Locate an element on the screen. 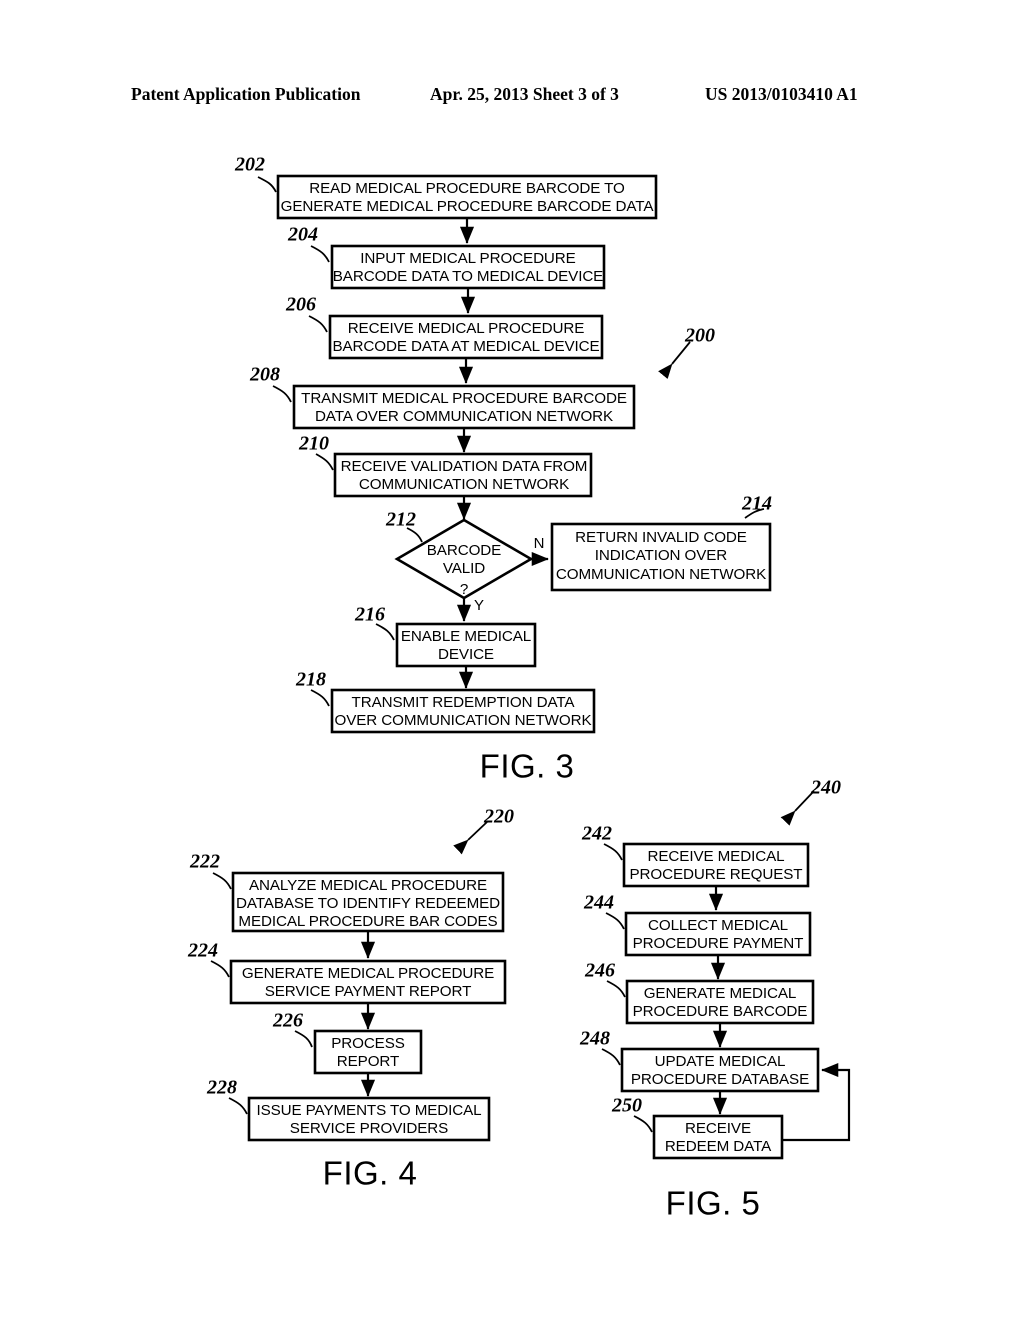 This screenshot has width=1024, height=1320. fig3-ref-218-label: 218 is located at coordinates (310, 680).